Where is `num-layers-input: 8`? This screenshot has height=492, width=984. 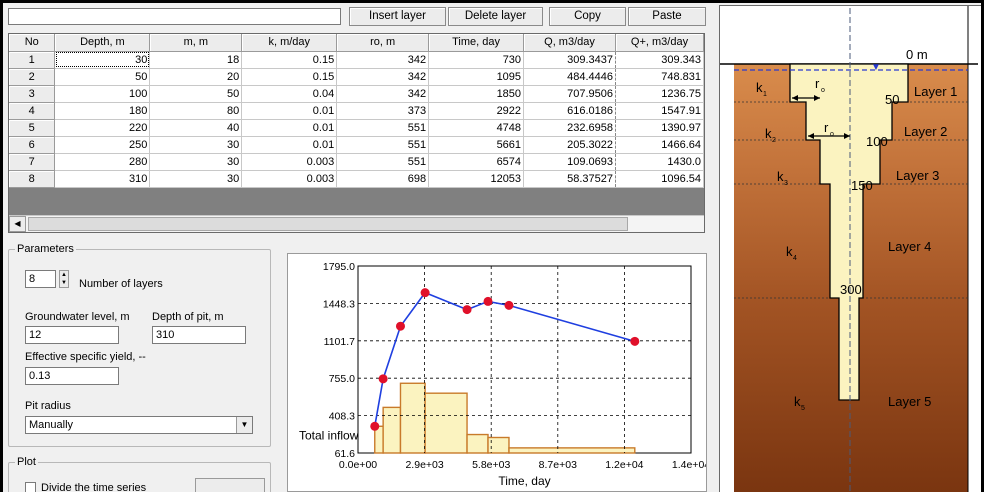
num-layers-input: 8 is located at coordinates (40, 279).